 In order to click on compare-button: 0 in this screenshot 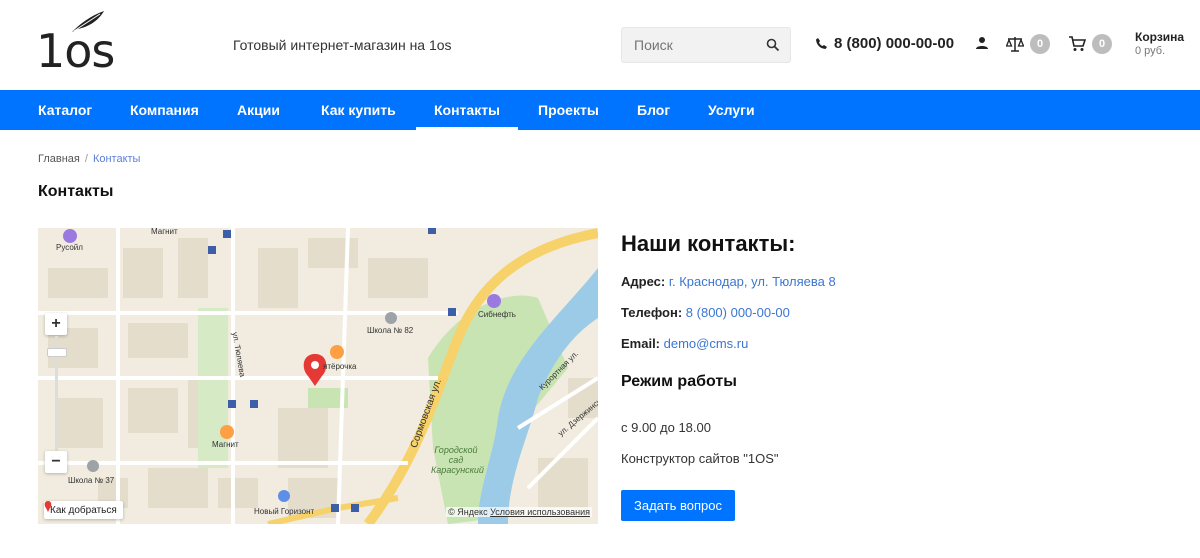, I will do `click(1028, 44)`.